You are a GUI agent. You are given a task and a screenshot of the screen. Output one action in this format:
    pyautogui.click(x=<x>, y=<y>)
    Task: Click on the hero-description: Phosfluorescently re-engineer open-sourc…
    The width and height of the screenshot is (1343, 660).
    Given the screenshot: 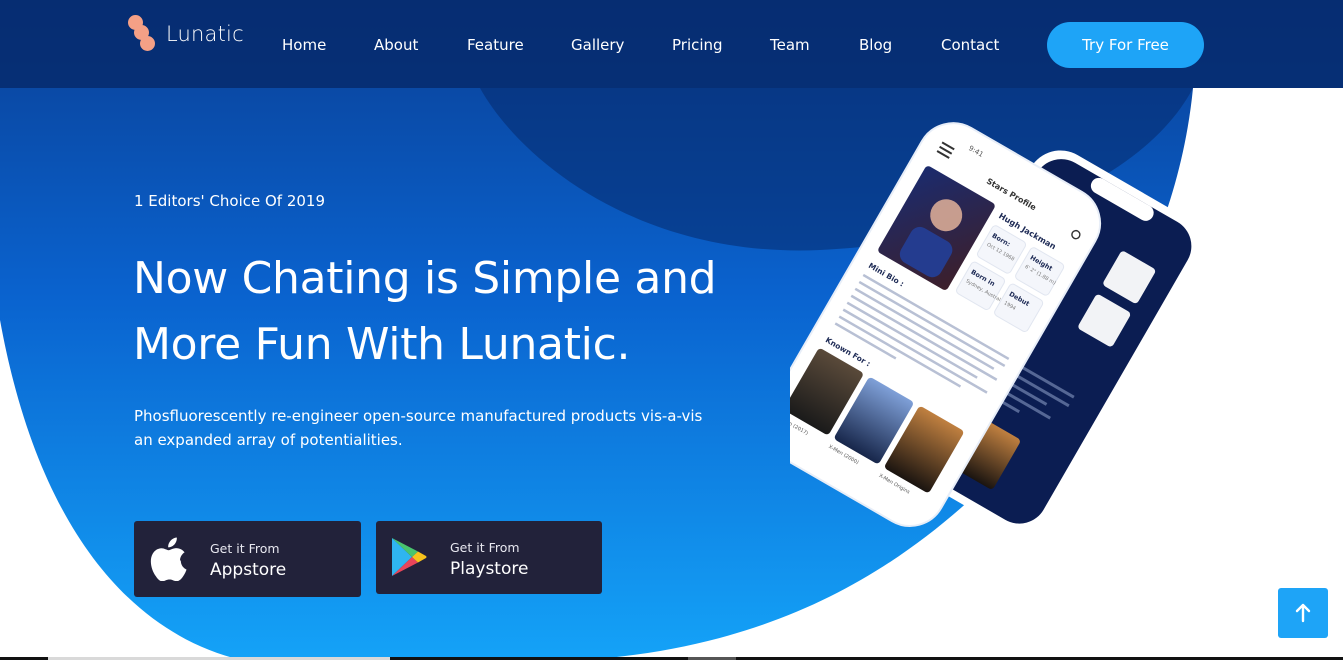 What is the action you would take?
    pyautogui.click(x=418, y=428)
    